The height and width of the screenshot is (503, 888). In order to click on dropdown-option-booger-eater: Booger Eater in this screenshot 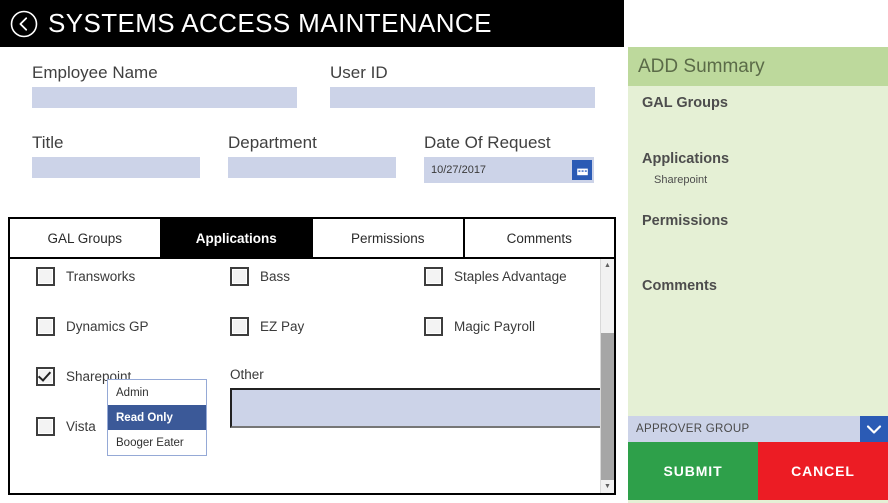, I will do `click(157, 442)`.